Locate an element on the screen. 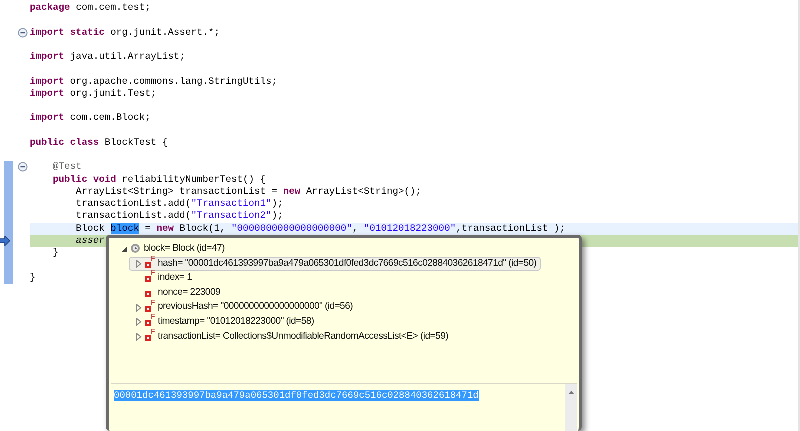  scroll-up-icon is located at coordinates (571, 392).